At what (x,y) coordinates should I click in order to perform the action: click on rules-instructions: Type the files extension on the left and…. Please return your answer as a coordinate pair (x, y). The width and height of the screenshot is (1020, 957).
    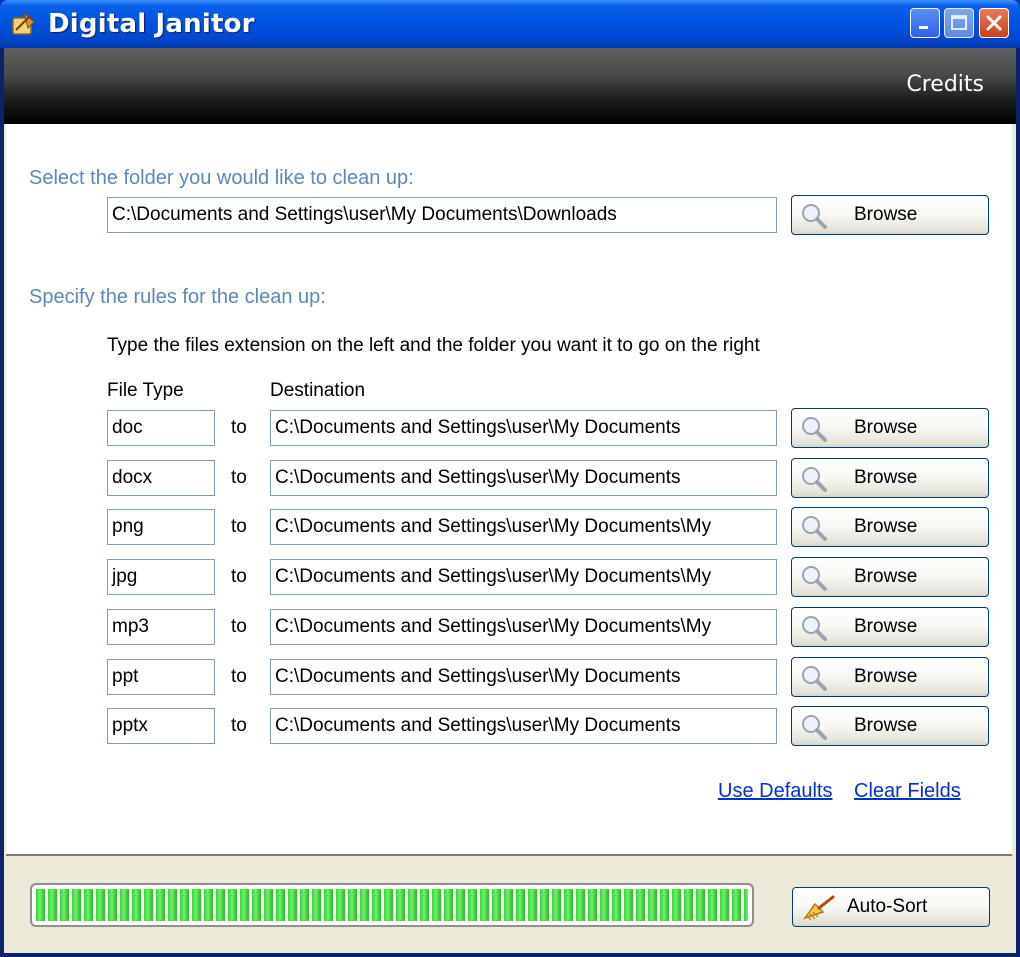
    Looking at the image, I should click on (433, 345).